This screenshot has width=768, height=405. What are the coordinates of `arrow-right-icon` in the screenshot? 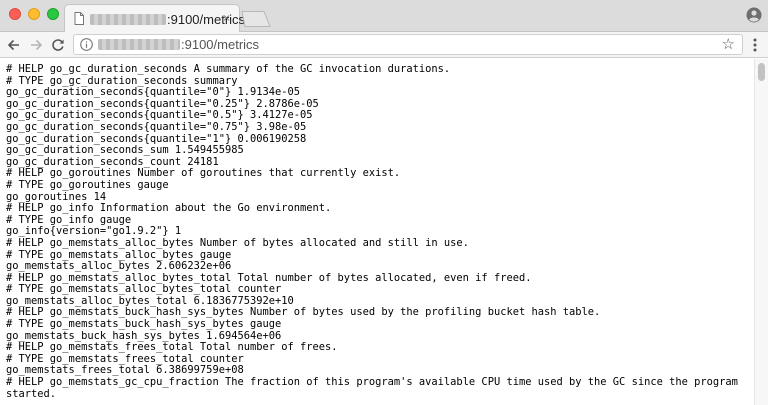 It's located at (36, 45).